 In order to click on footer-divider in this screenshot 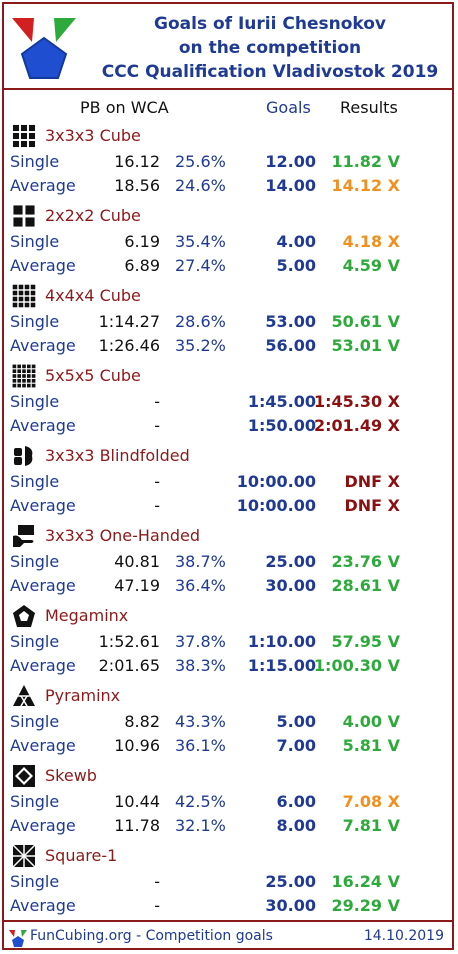, I will do `click(229, 921)`.